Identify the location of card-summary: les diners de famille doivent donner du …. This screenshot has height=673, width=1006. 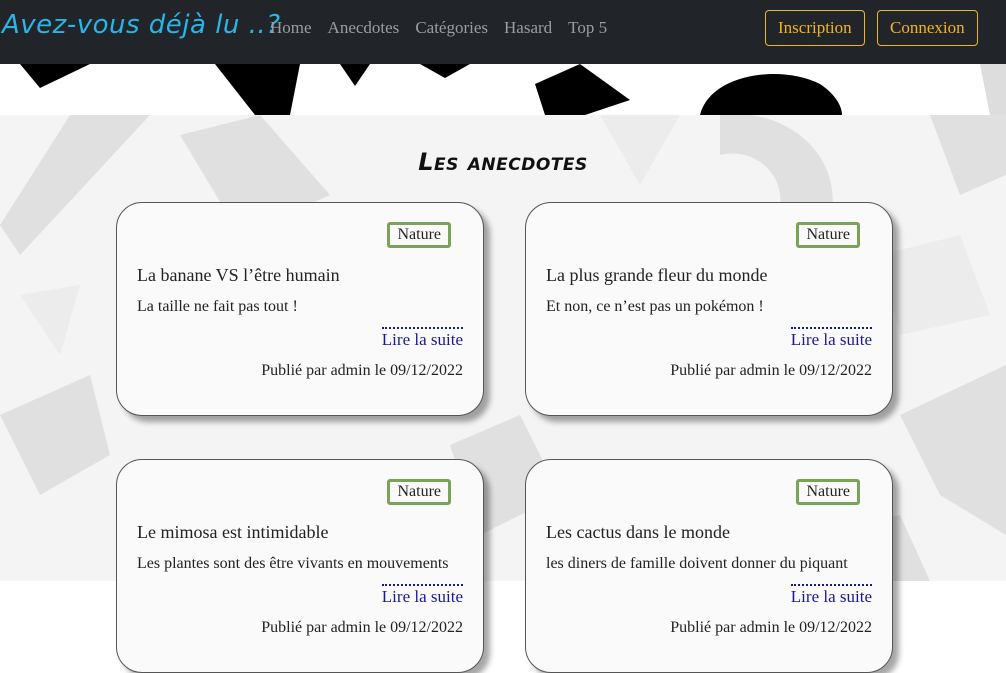
(697, 563).